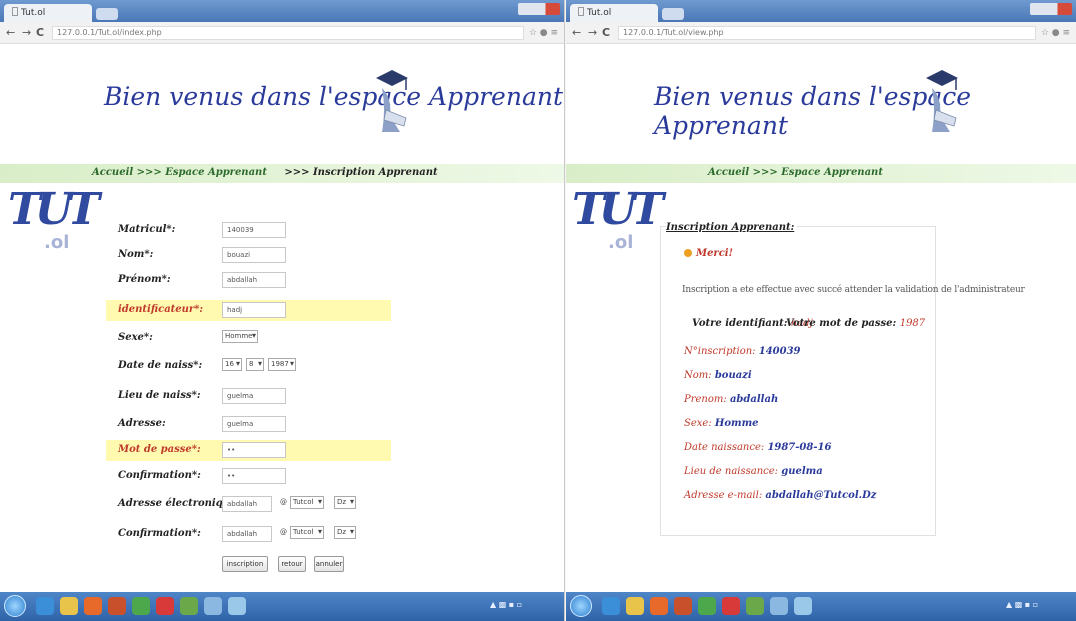 The height and width of the screenshot is (621, 1076). What do you see at coordinates (247, 504) in the screenshot?
I see `email-input: abdallah` at bounding box center [247, 504].